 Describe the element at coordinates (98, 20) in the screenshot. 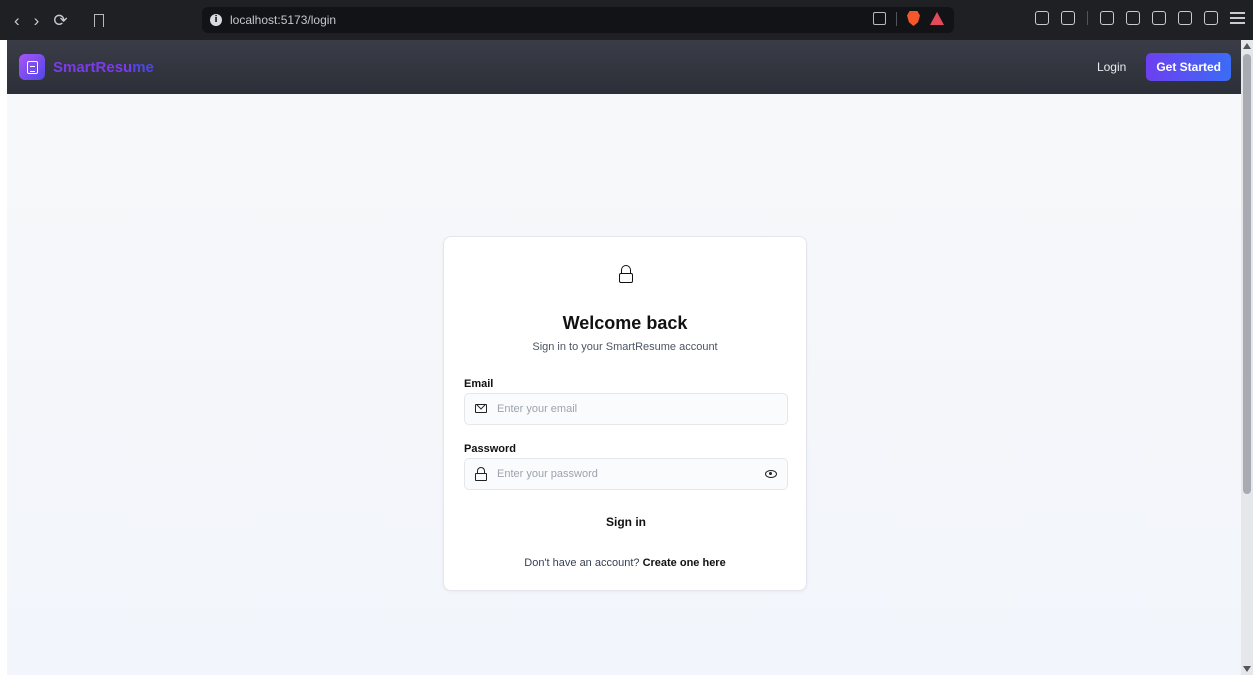

I see `bookmark-icon` at that location.